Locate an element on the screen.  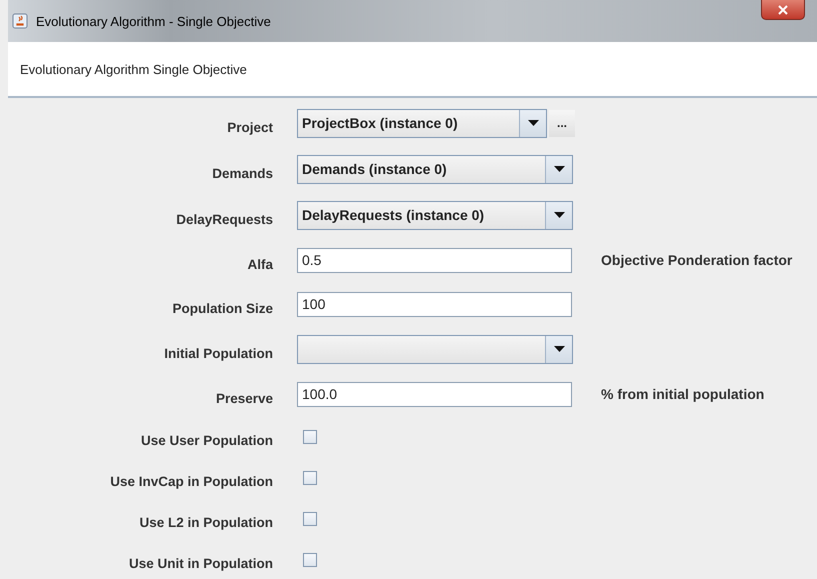
dropdown: Demands (instance 0) is located at coordinates (435, 169).